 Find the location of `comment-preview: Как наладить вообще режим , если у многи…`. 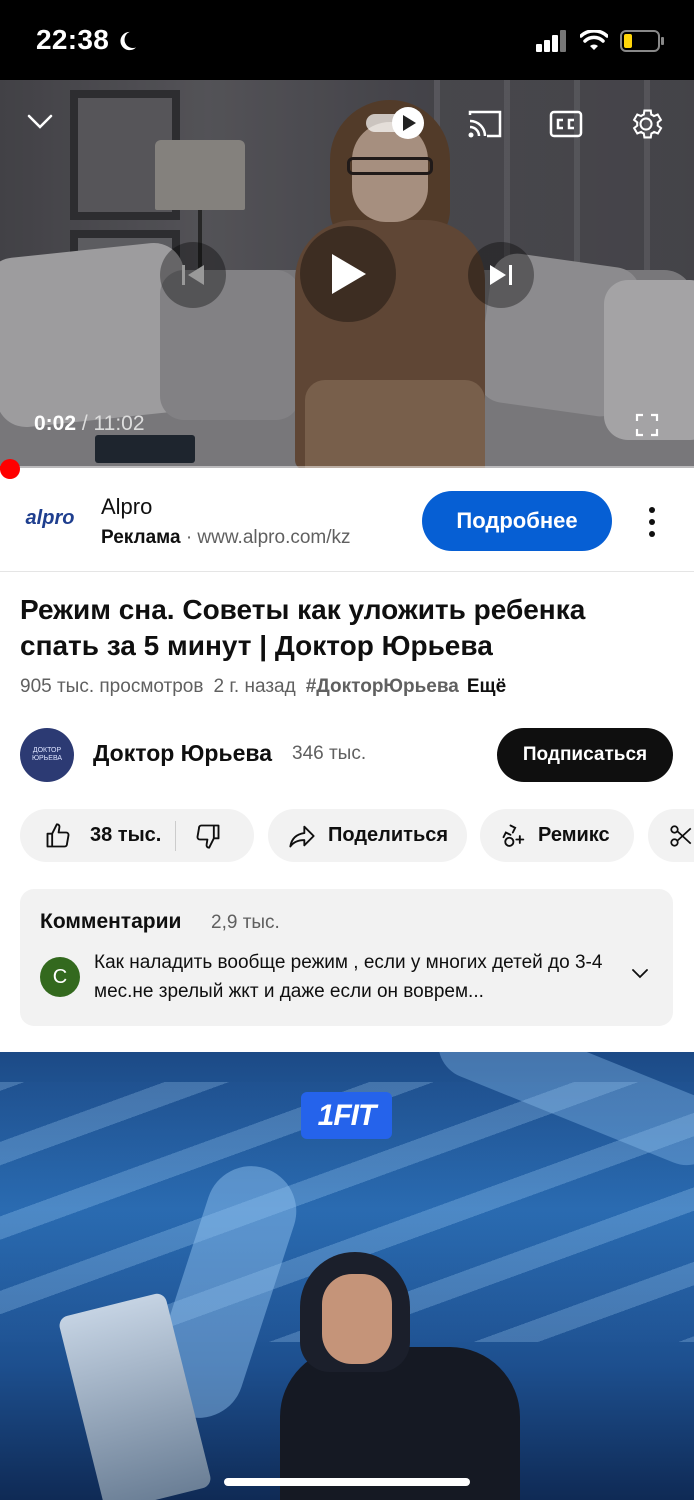

comment-preview: Как наладить вообще режим , если у многи… is located at coordinates (348, 977).